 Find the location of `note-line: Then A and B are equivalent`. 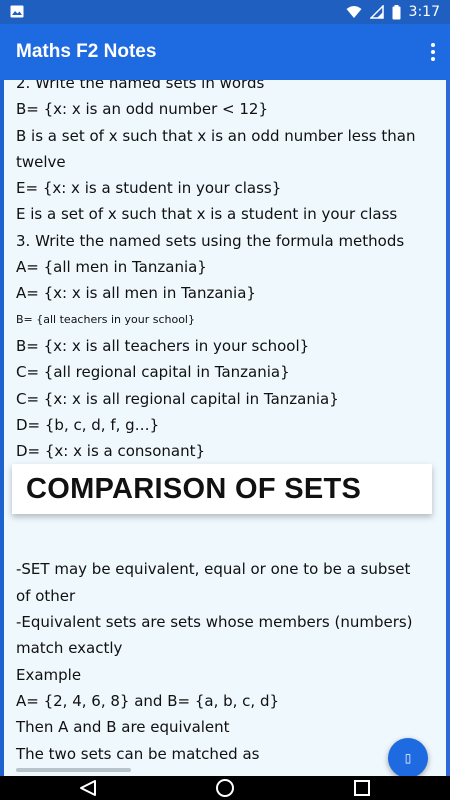

note-line: Then A and B are equivalent is located at coordinates (123, 727).